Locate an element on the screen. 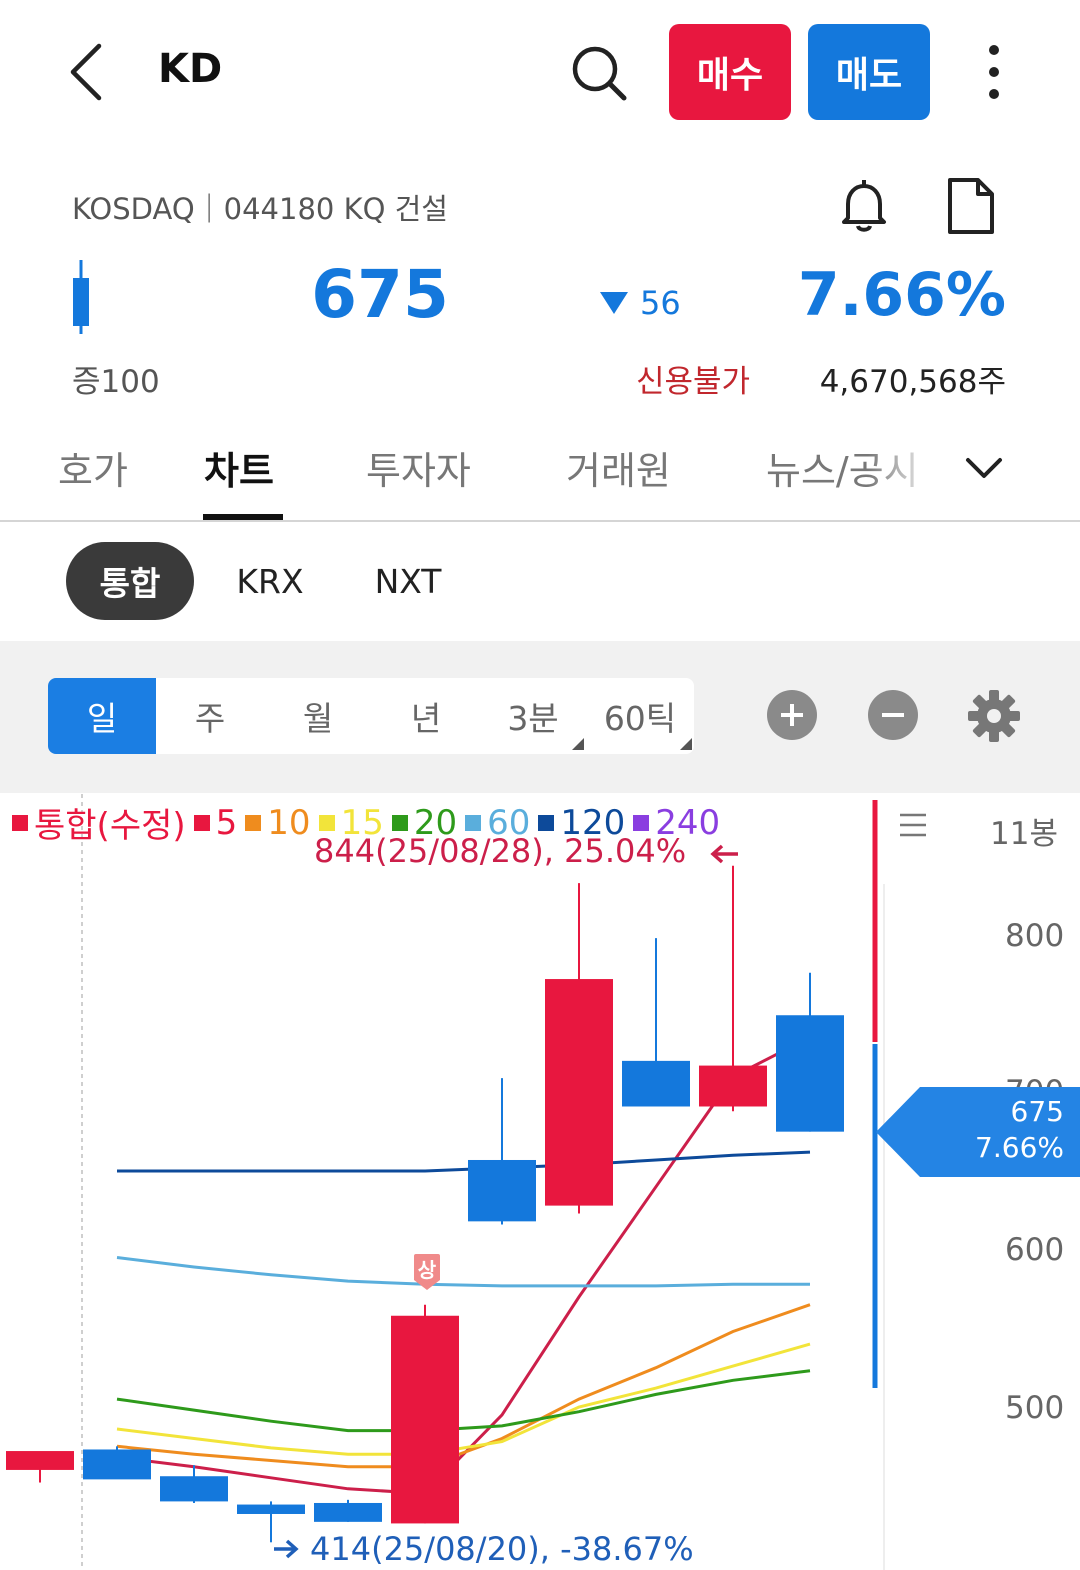 The image size is (1080, 1570). more-vertical-icon is located at coordinates (994, 72).